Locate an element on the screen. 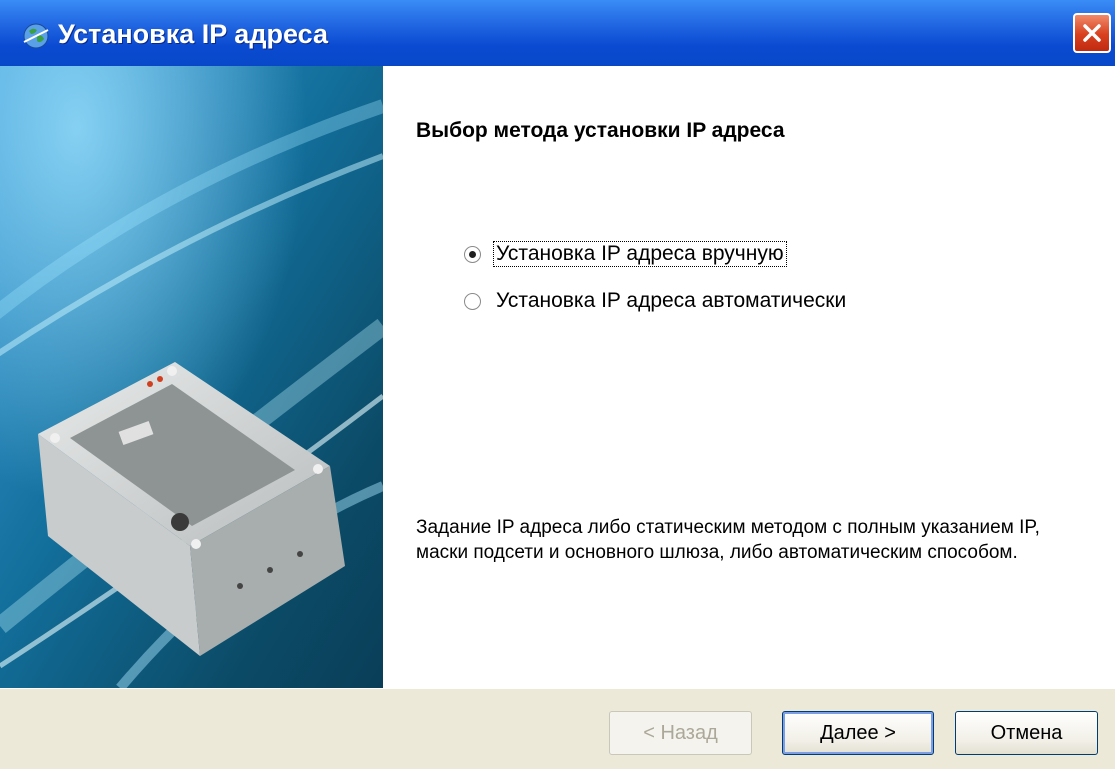 The image size is (1115, 769). radio-automatic: Установка IP адреса автоматически is located at coordinates (656, 301).